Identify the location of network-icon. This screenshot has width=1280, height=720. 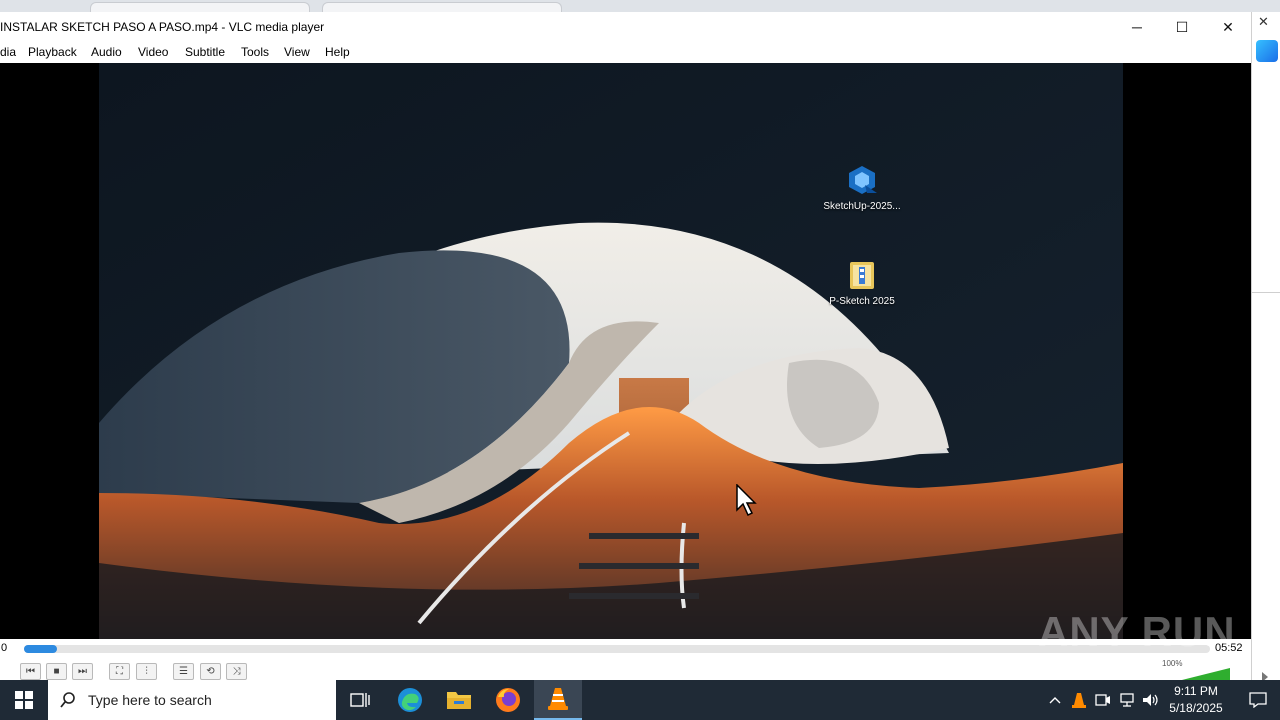
(1127, 700).